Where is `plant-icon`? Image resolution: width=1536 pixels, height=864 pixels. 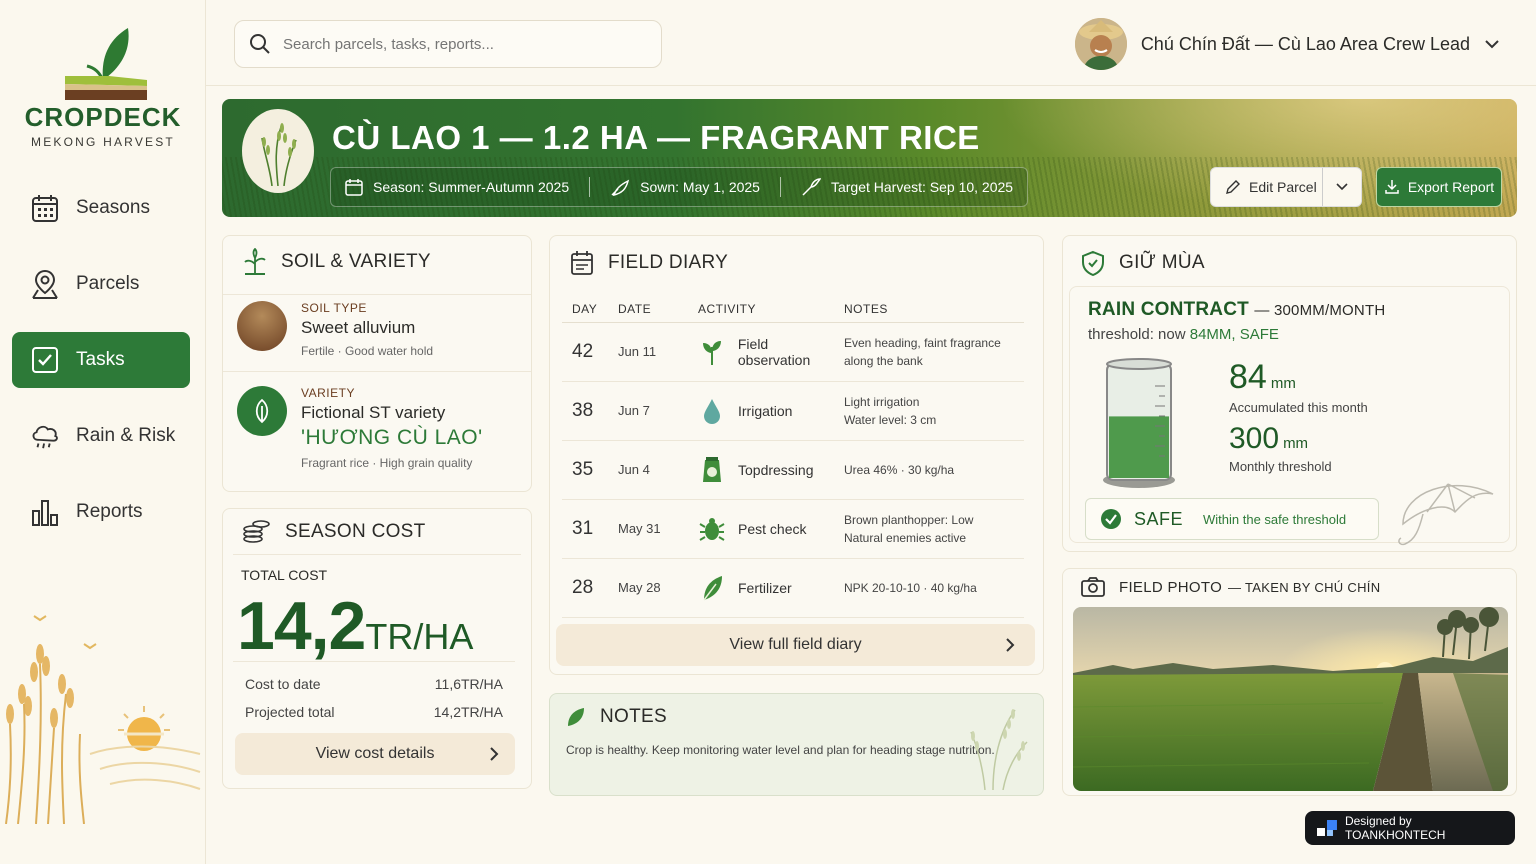
plant-icon is located at coordinates (255, 261).